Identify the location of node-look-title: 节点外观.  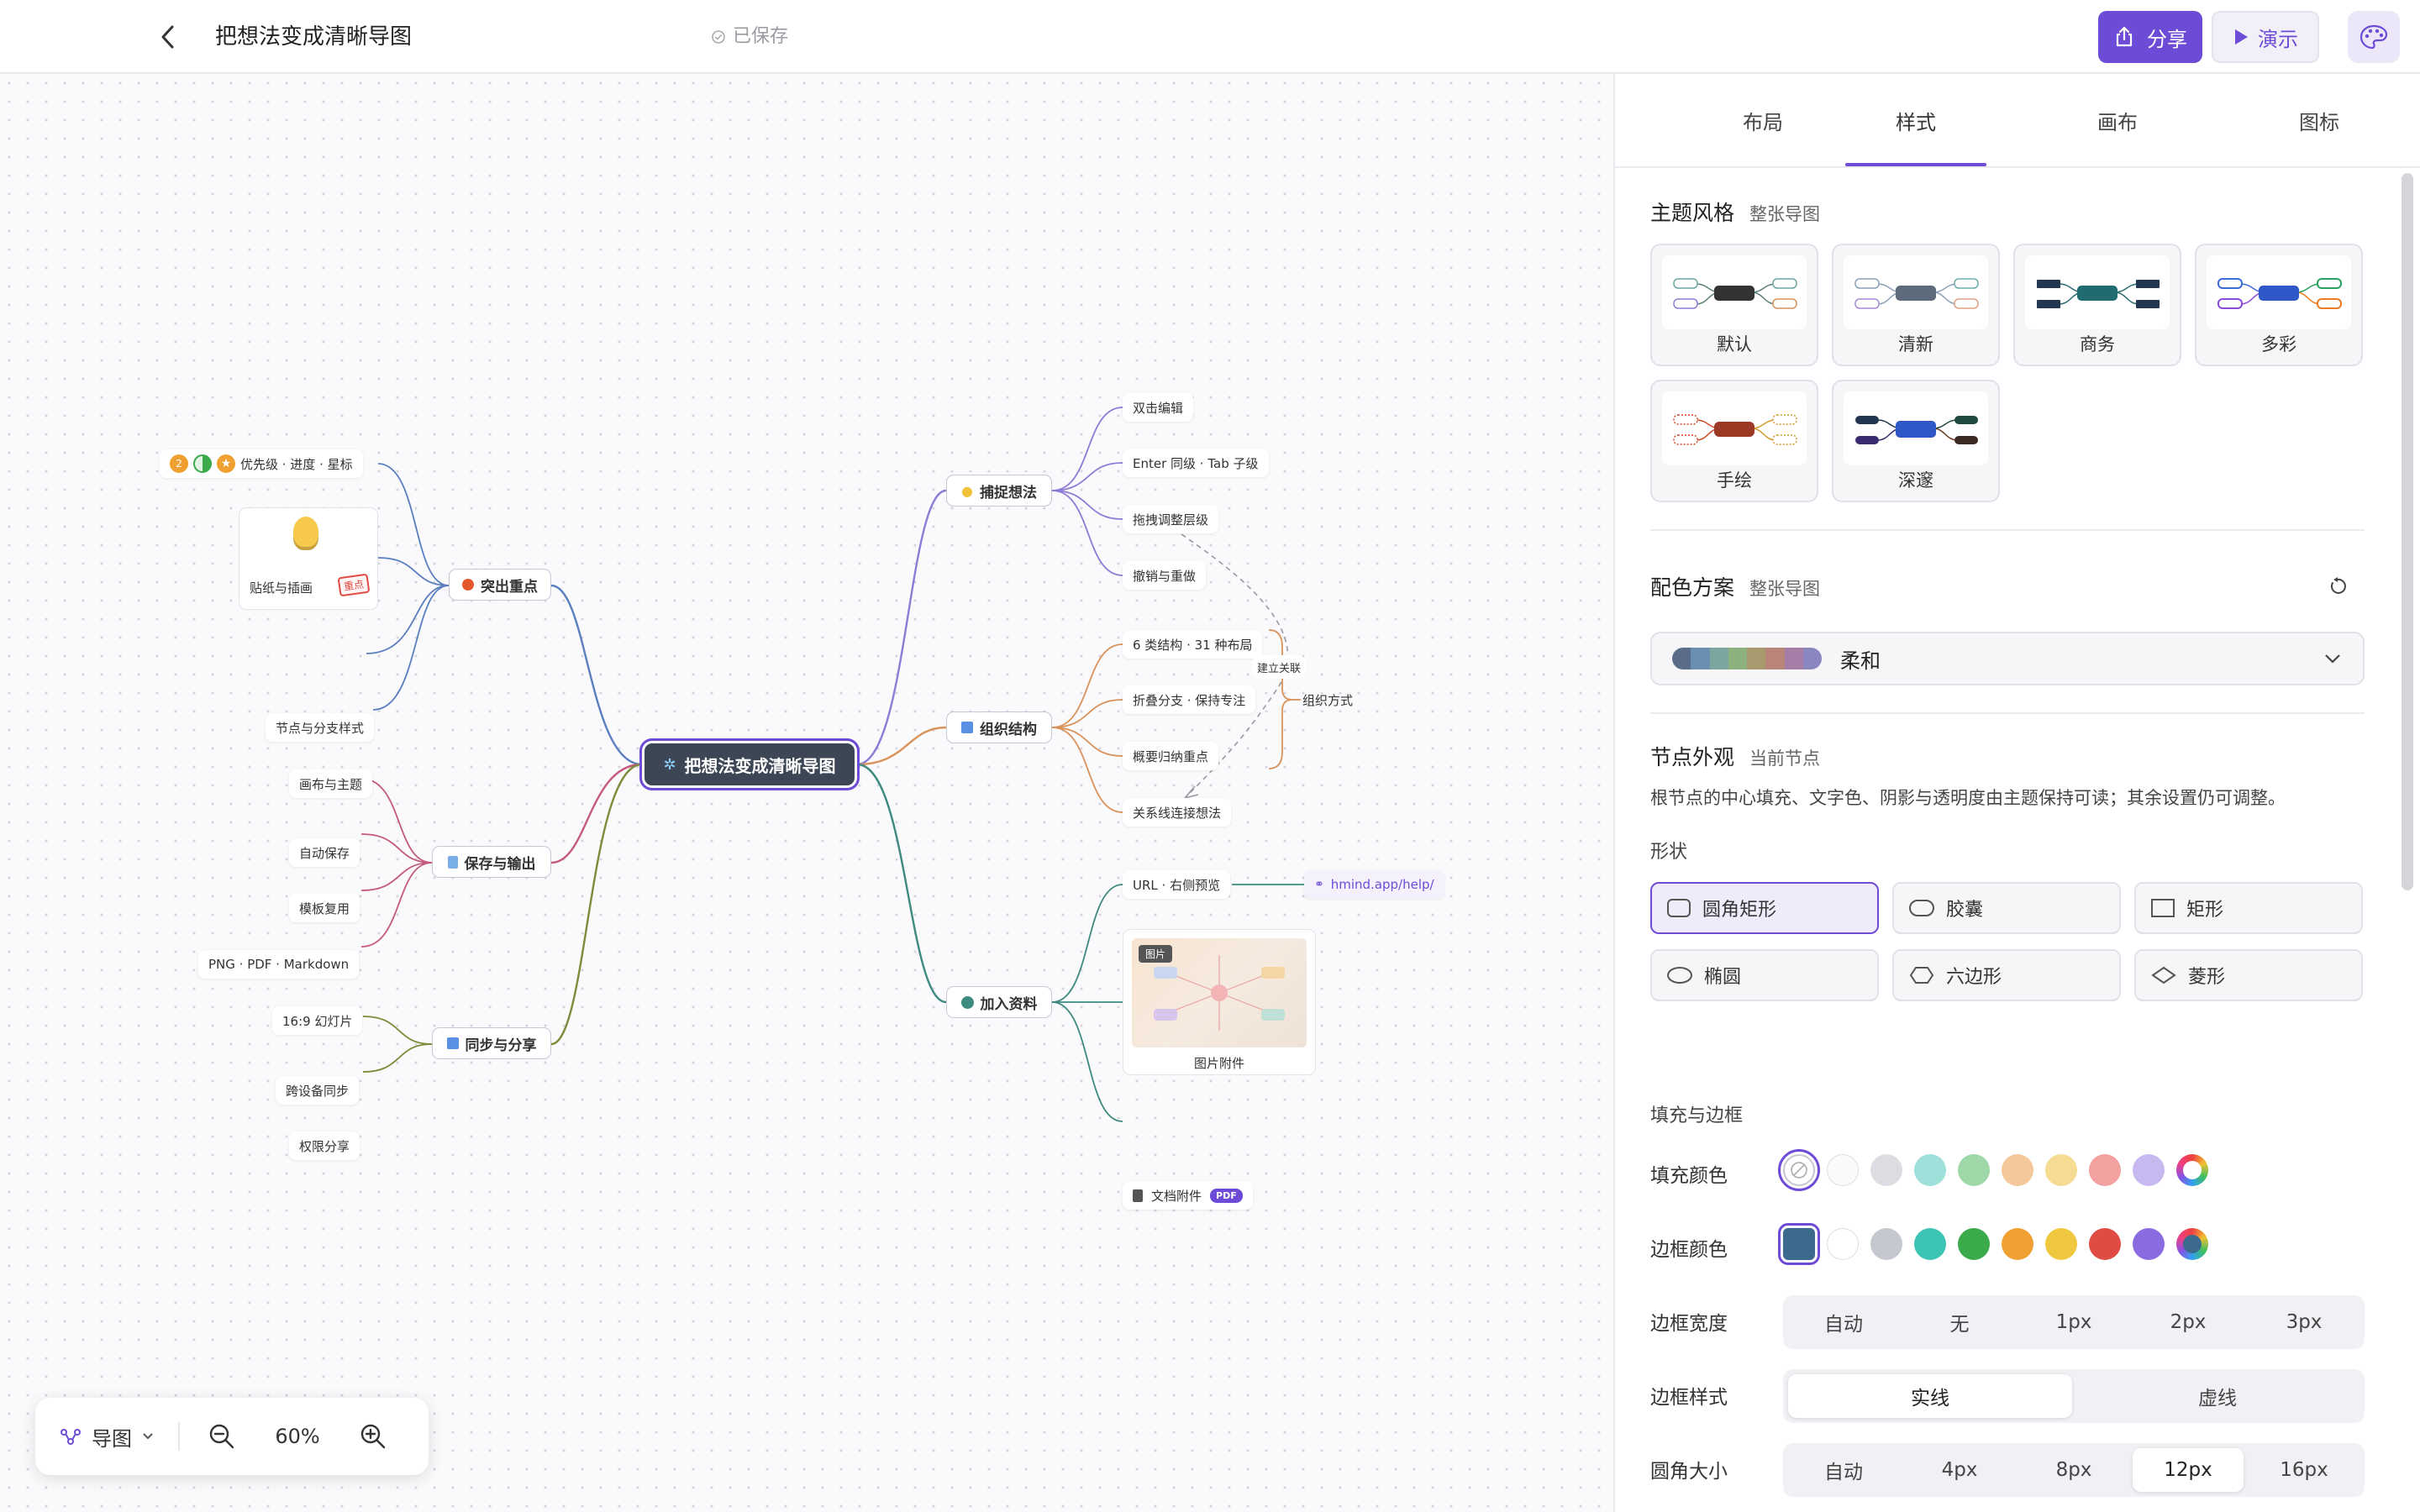
(1692, 757).